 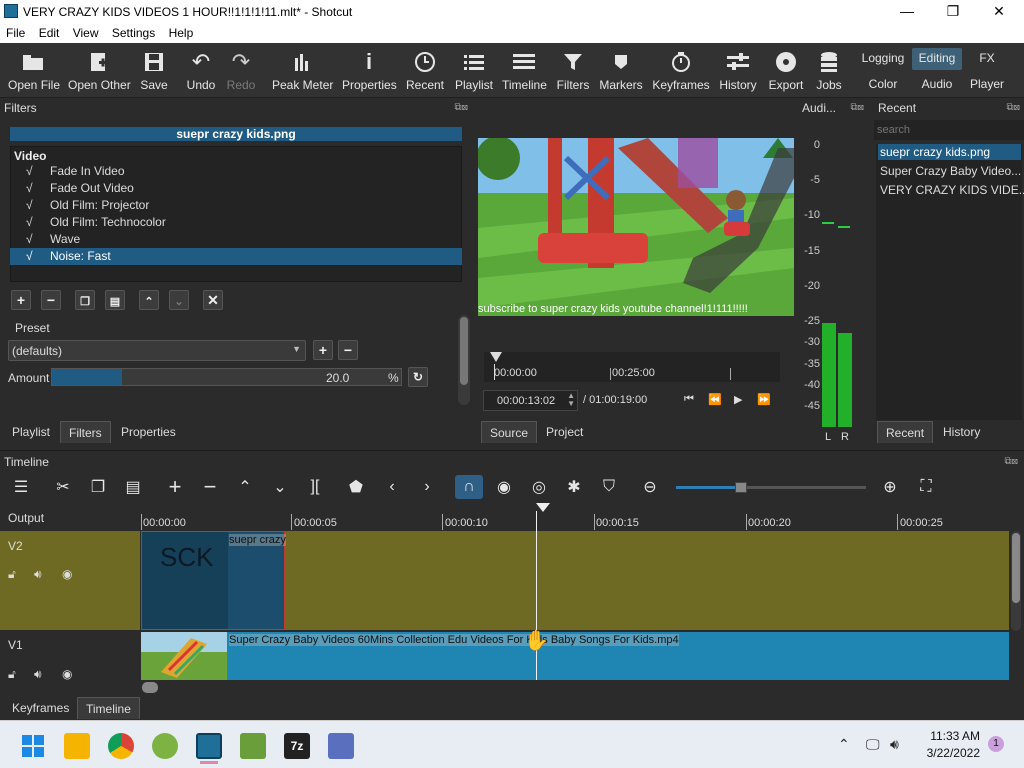 I want to click on recent-item-selected: suepr crazy kids.png, so click(x=949, y=152).